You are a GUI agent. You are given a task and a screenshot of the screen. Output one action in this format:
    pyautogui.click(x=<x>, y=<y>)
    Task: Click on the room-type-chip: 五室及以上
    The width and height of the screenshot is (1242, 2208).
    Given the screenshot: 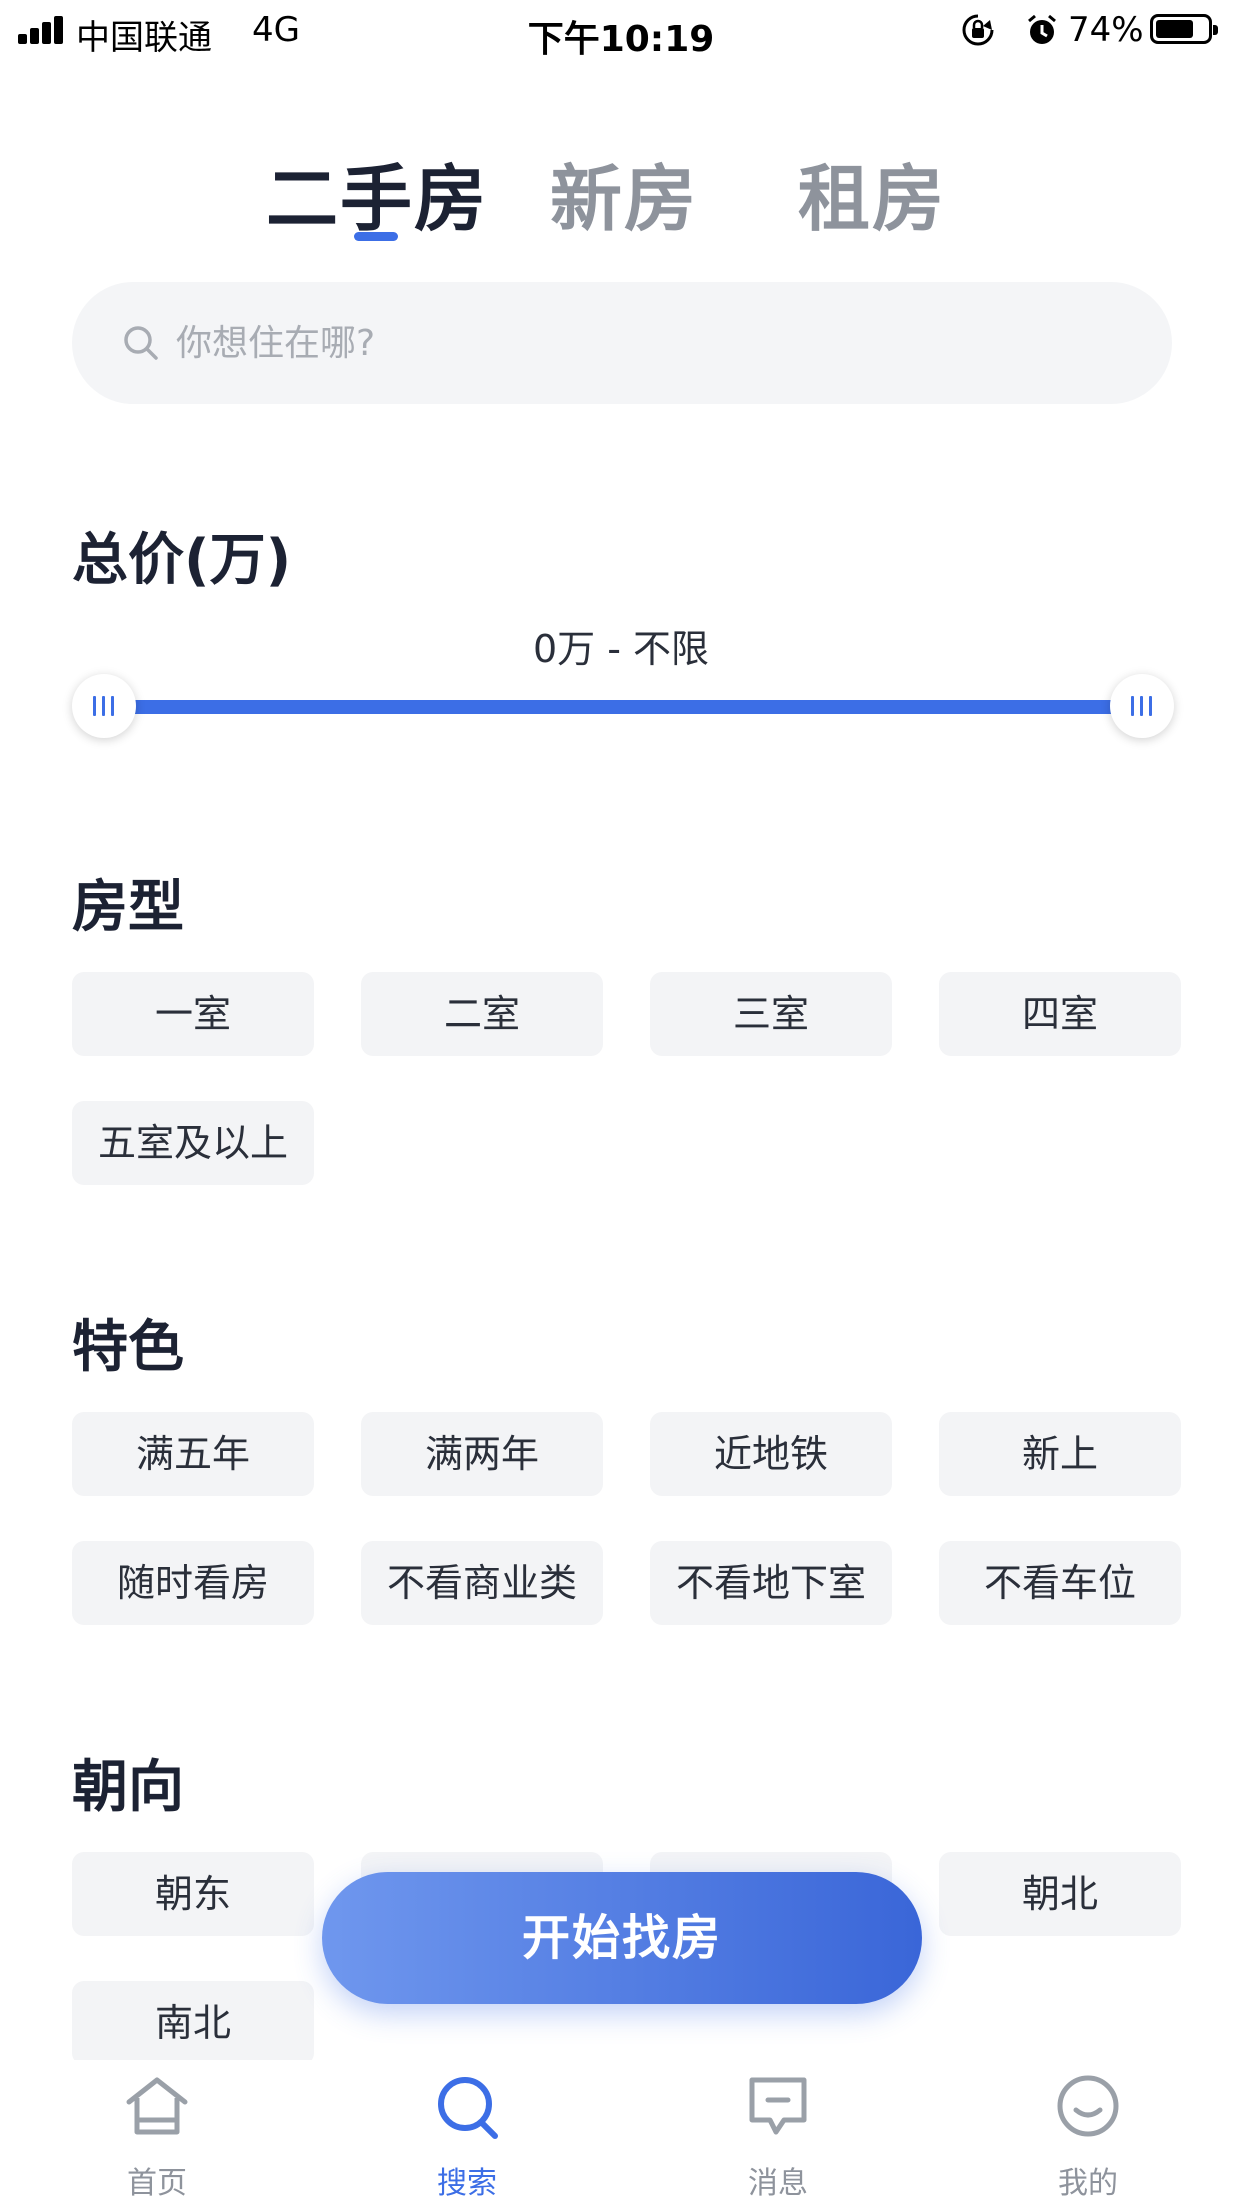 What is the action you would take?
    pyautogui.click(x=193, y=1143)
    